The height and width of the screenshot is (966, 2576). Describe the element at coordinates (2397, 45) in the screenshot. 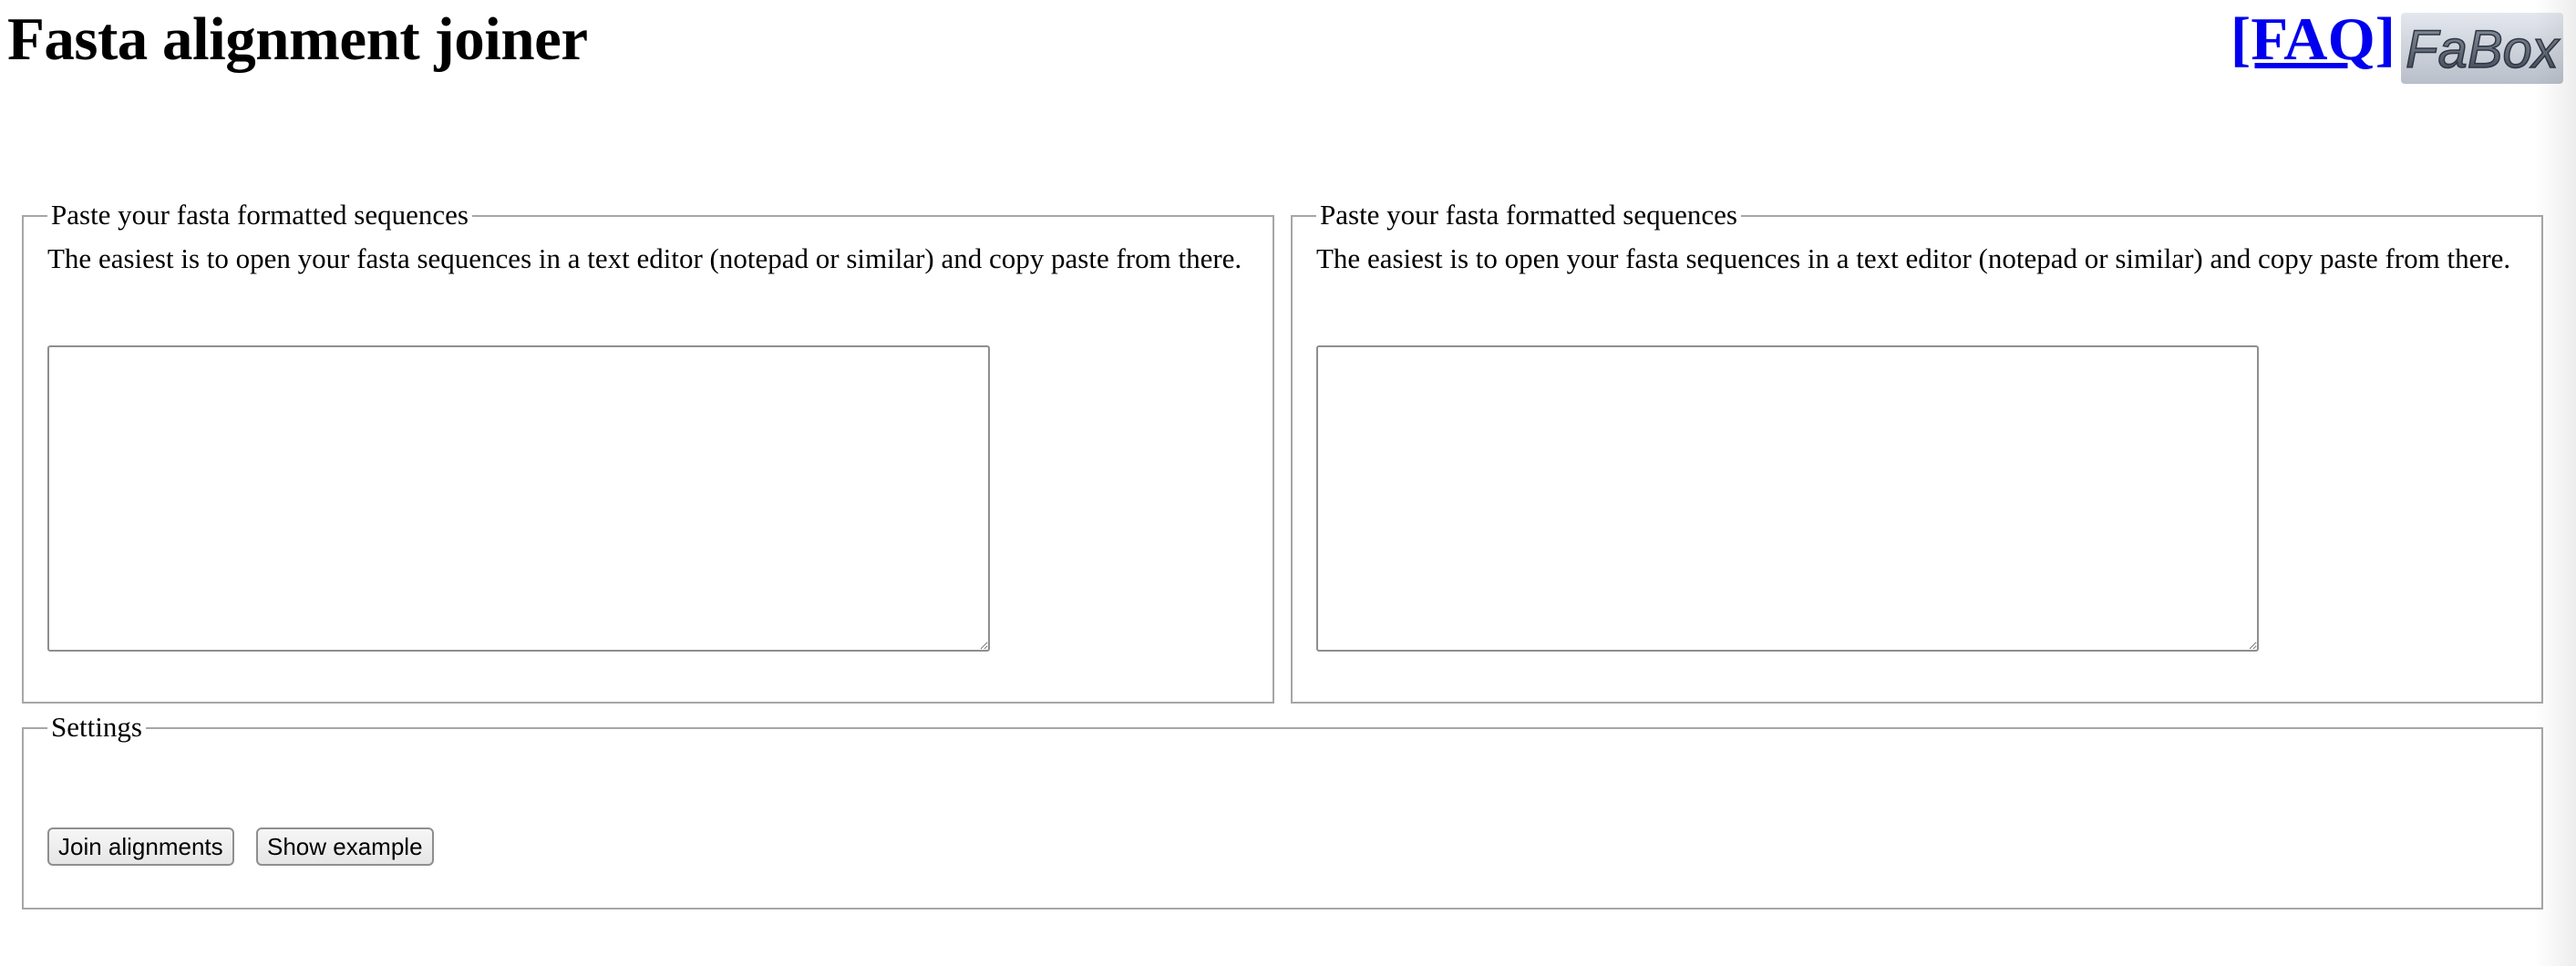

I see `header-right: [FAQ] FaBox` at that location.